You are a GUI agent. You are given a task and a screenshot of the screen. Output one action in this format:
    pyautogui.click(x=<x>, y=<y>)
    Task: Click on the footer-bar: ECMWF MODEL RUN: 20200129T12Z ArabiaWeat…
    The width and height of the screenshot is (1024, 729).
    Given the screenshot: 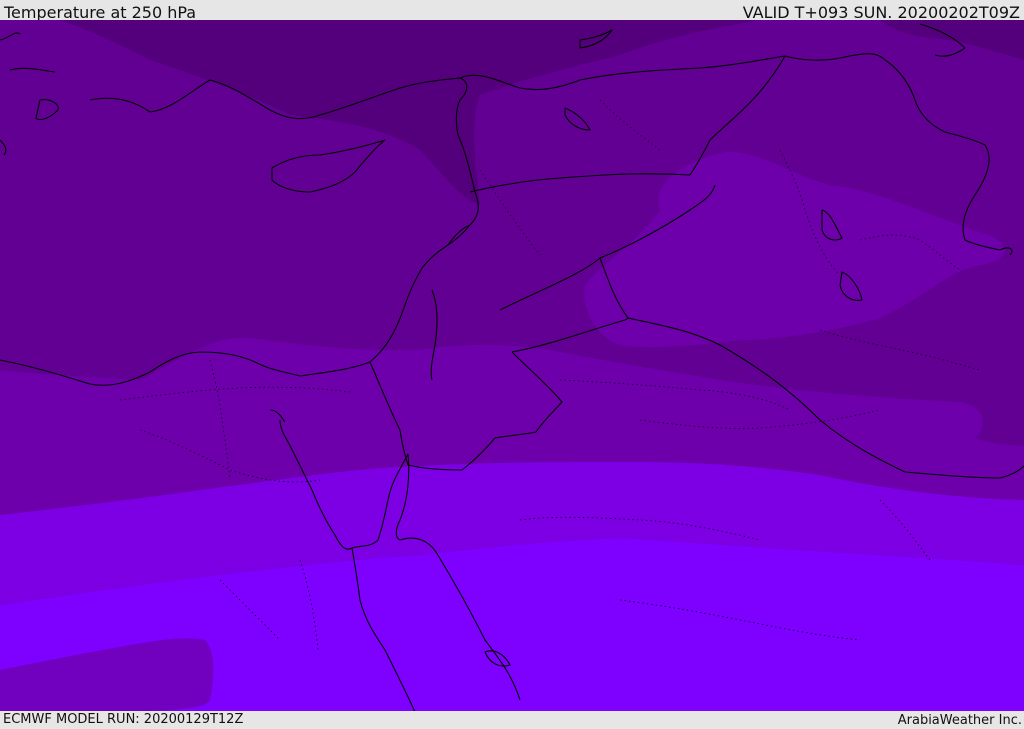 What is the action you would take?
    pyautogui.click(x=512, y=720)
    